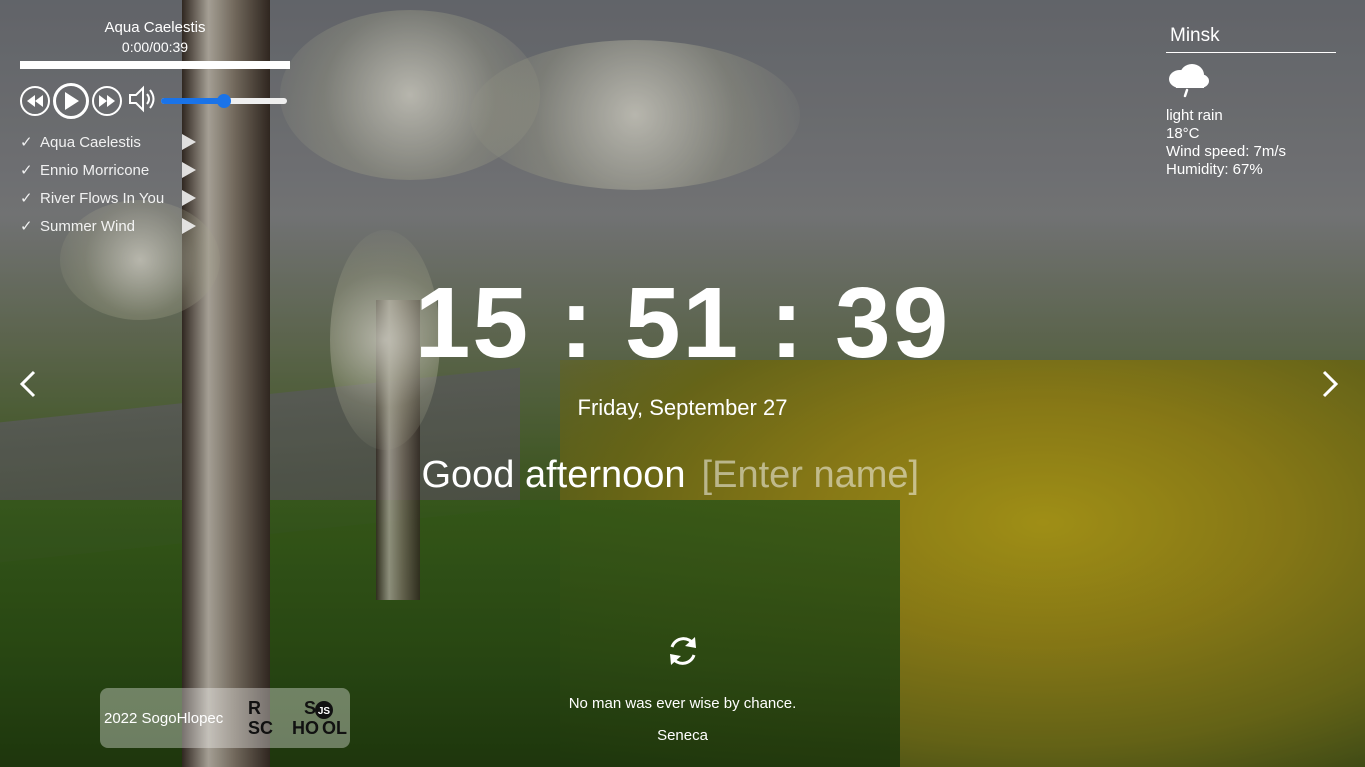 The image size is (1365, 767). I want to click on footer: 2022 SogoHlopec R S SC HO OL JS, so click(225, 718).